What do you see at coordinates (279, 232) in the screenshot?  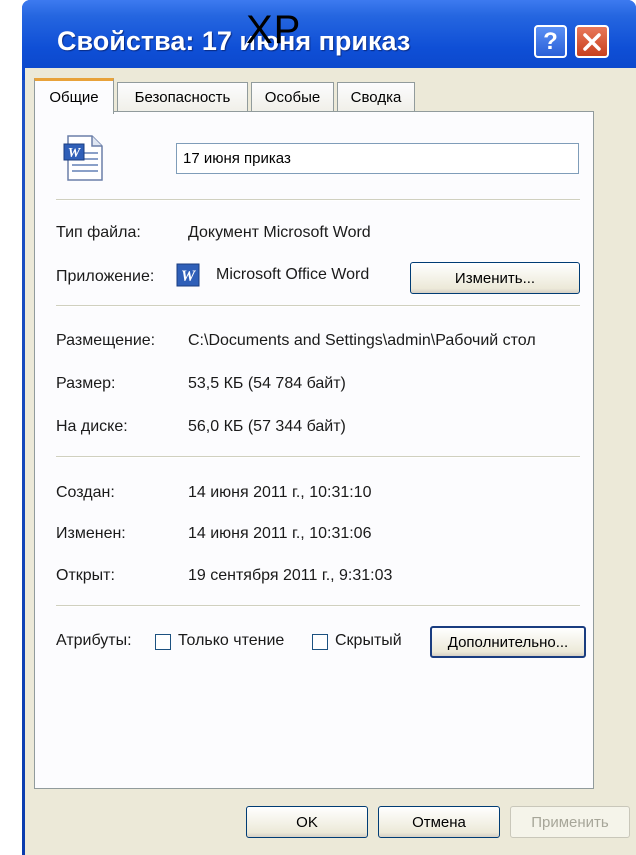 I see `file-type-value: Документ Microsoft Word` at bounding box center [279, 232].